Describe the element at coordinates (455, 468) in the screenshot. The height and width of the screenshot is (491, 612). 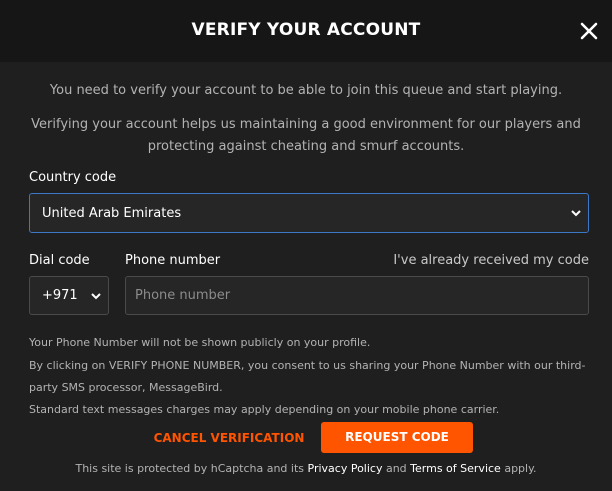
I see `terms-of-service-link: Terms of Service` at that location.